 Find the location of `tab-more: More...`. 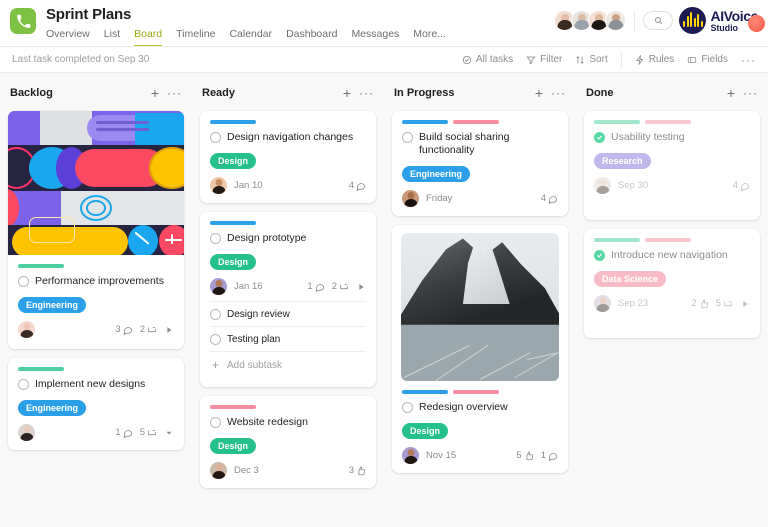

tab-more: More... is located at coordinates (429, 37).